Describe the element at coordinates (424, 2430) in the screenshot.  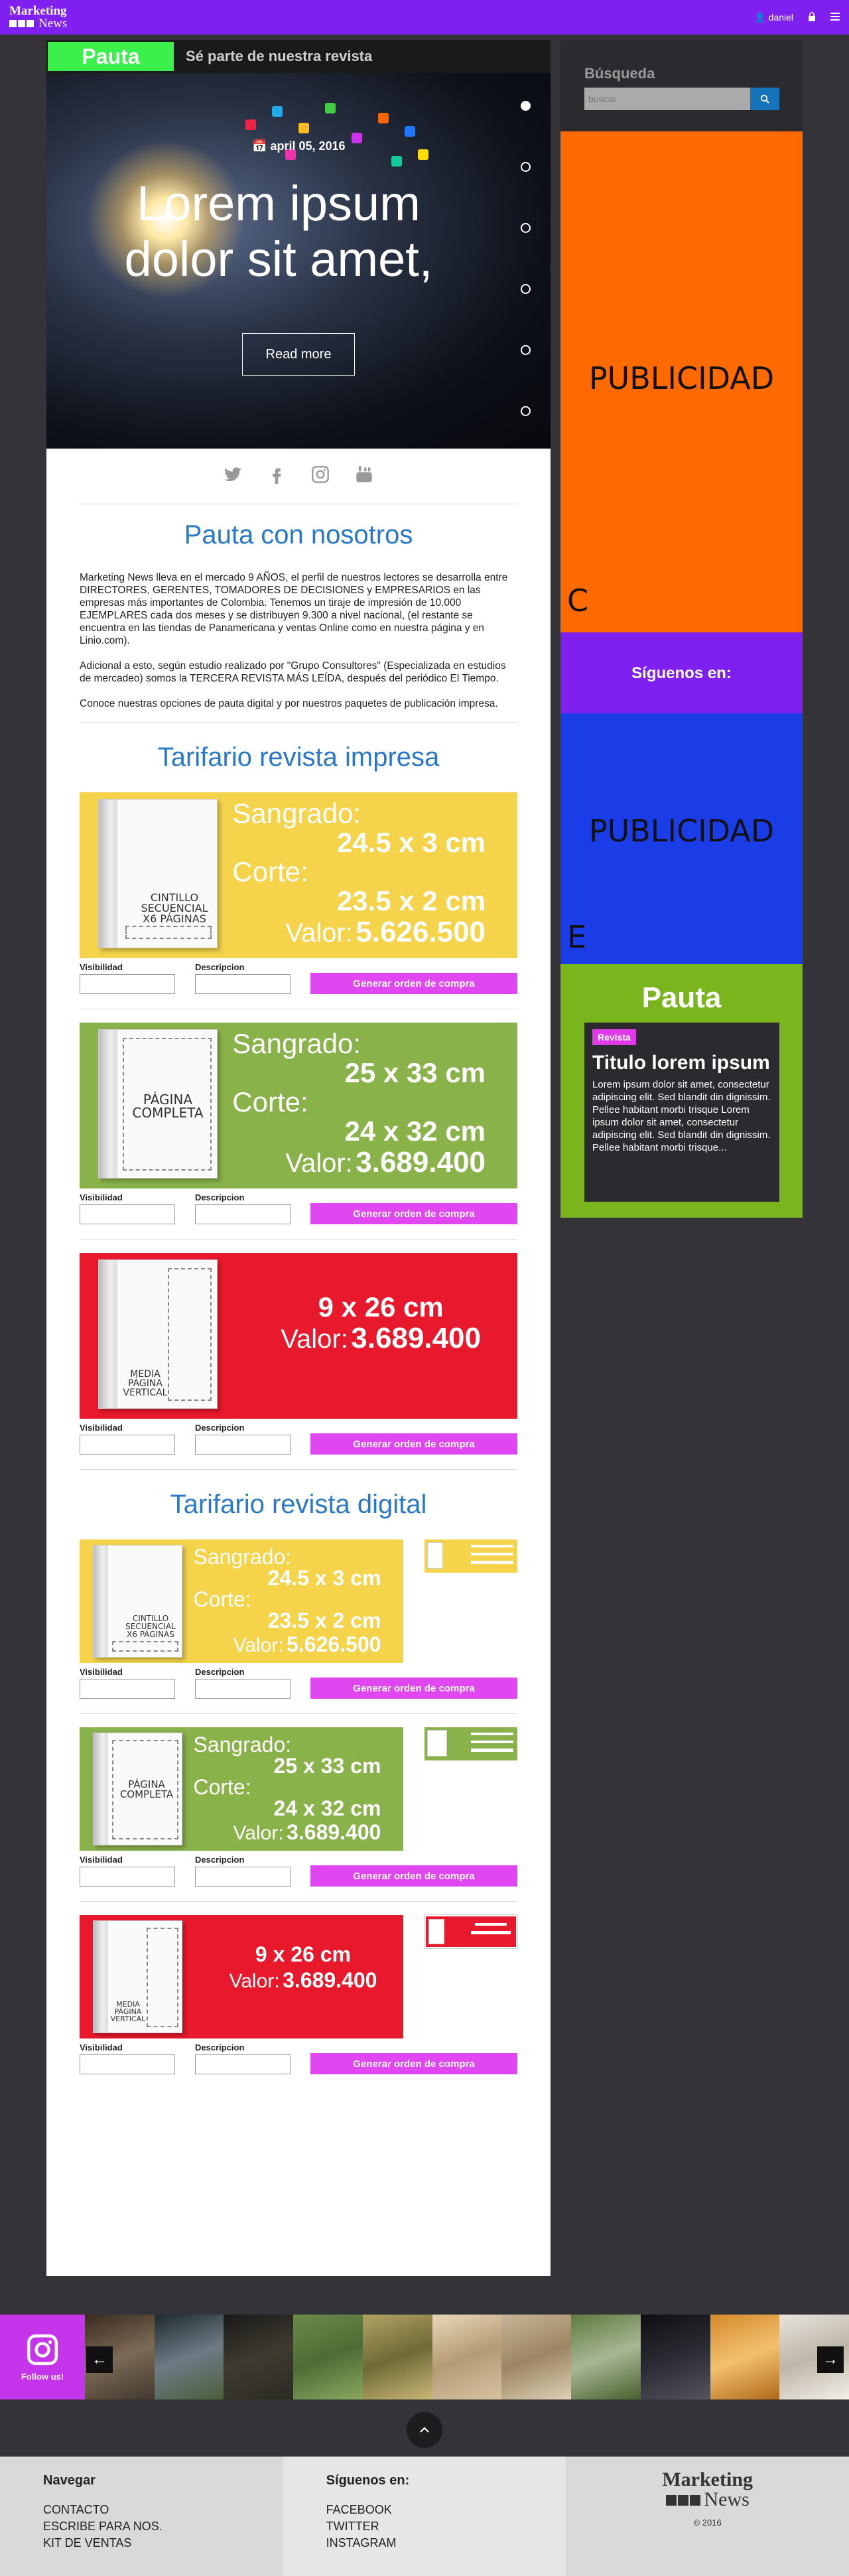
I see `scroll-top-button` at that location.